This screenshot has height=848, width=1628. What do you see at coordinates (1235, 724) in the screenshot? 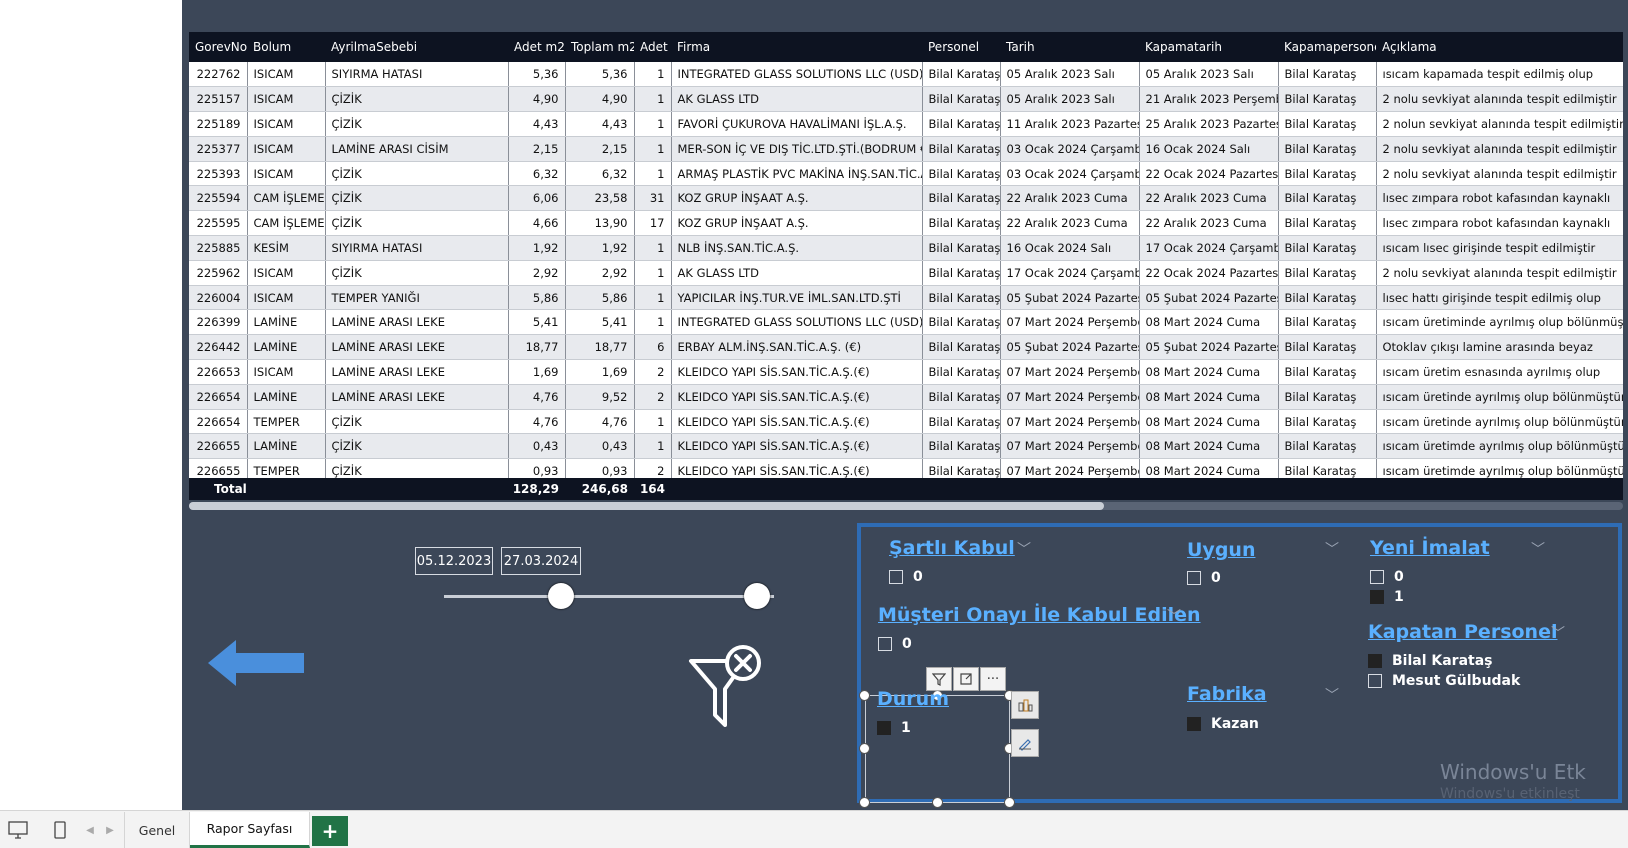
I see `slicer-item-label: Kazan` at bounding box center [1235, 724].